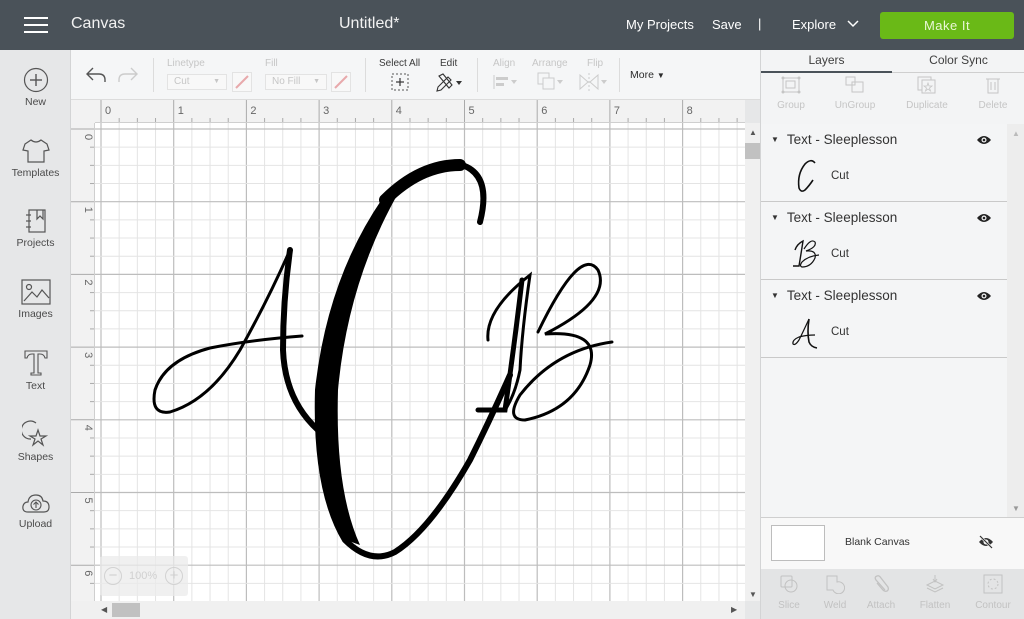 This screenshot has height=619, width=1024. What do you see at coordinates (286, 81) in the screenshot?
I see `fill-value: No Fill` at bounding box center [286, 81].